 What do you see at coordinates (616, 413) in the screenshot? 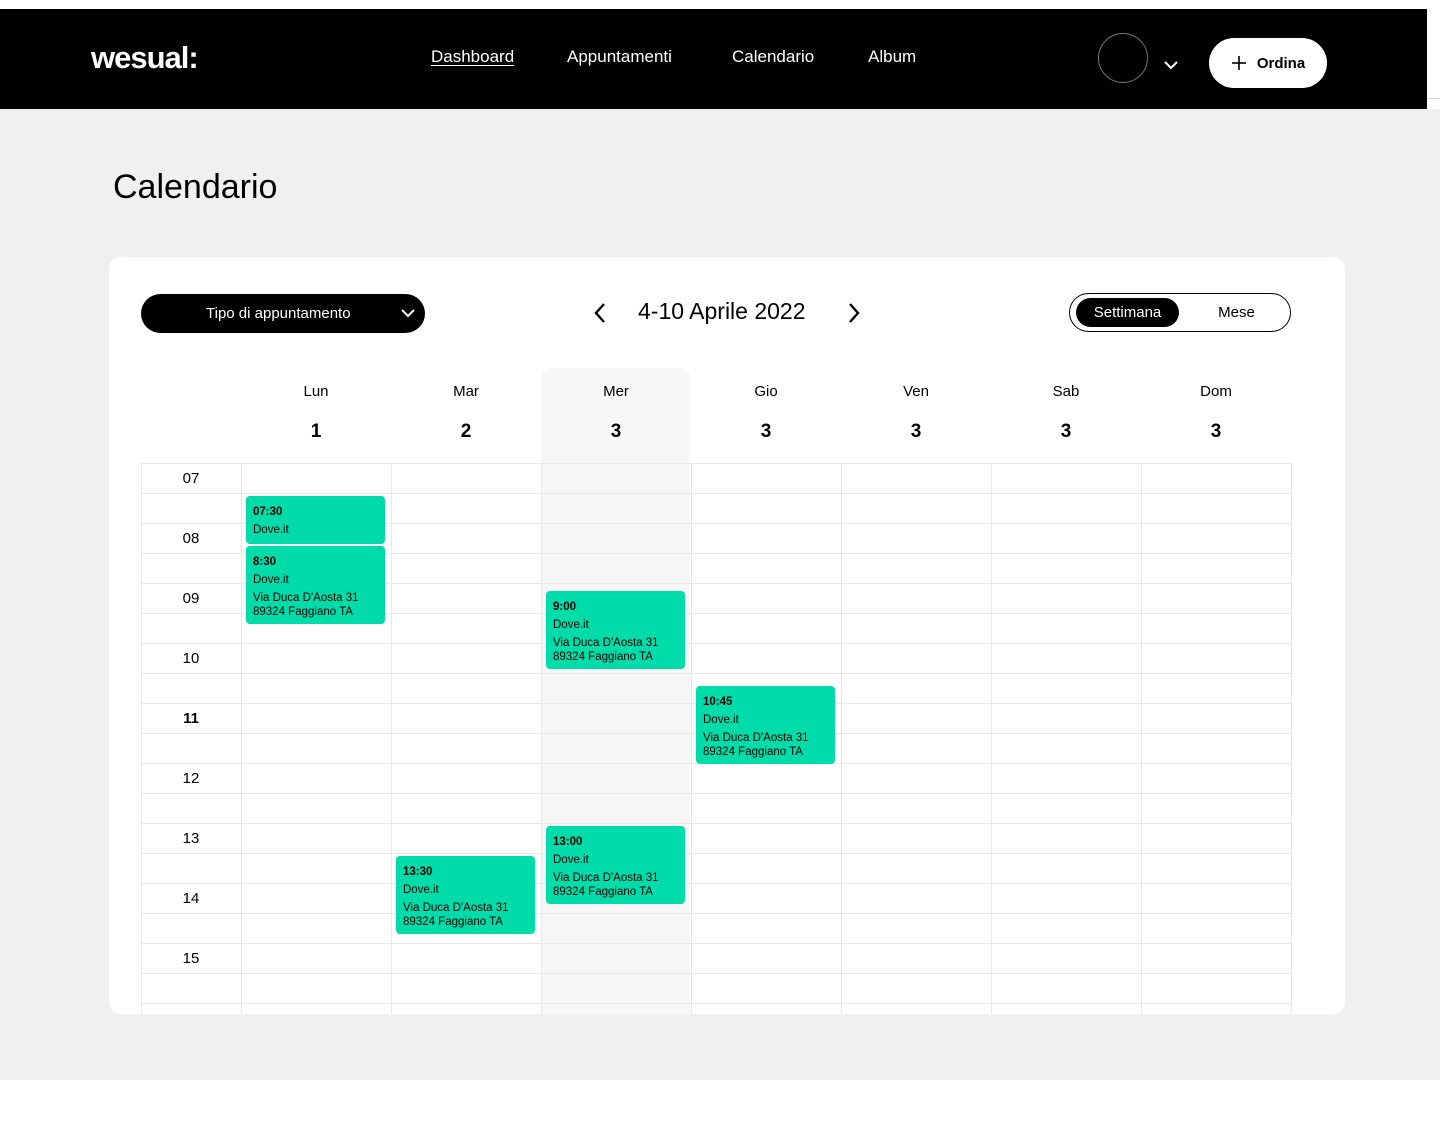
I see `day-header-mer: Mer 3` at bounding box center [616, 413].